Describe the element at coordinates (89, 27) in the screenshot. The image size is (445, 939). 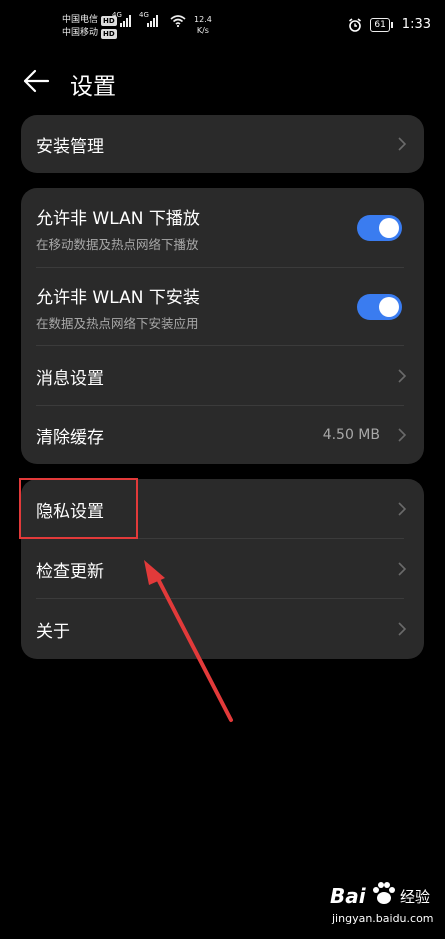
I see `carrier-info: 中国电信 HD 中国移动 HD` at that location.